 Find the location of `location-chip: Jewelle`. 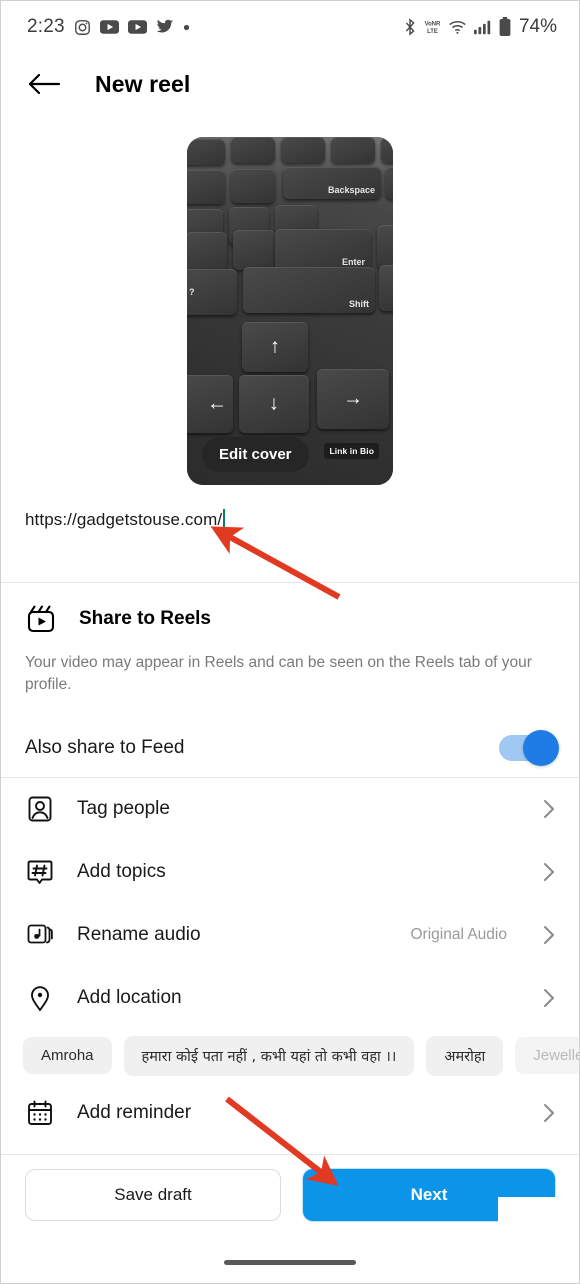

location-chip: Jewelle is located at coordinates (547, 1056).